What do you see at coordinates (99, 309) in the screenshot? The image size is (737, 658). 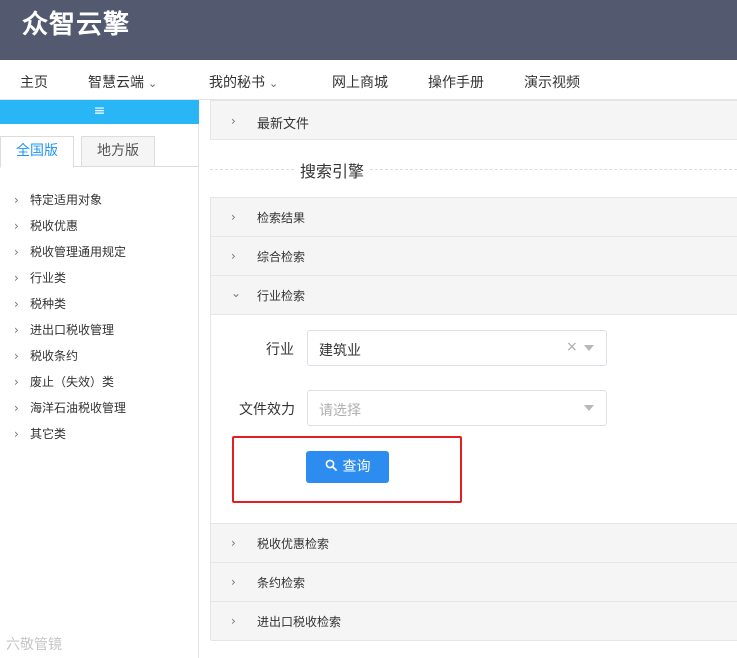 I see `tree-item: › 税种类` at bounding box center [99, 309].